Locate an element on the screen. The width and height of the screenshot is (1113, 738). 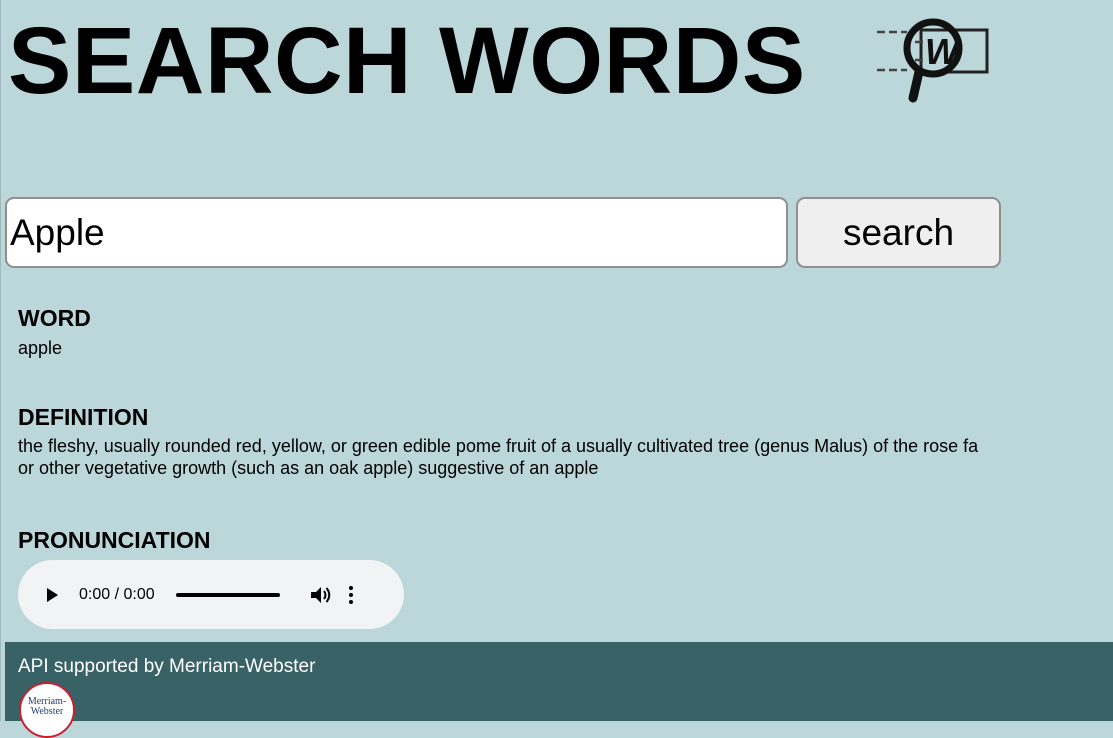
merriam-webster-logo: Merriam- Webster is located at coordinates (47, 710).